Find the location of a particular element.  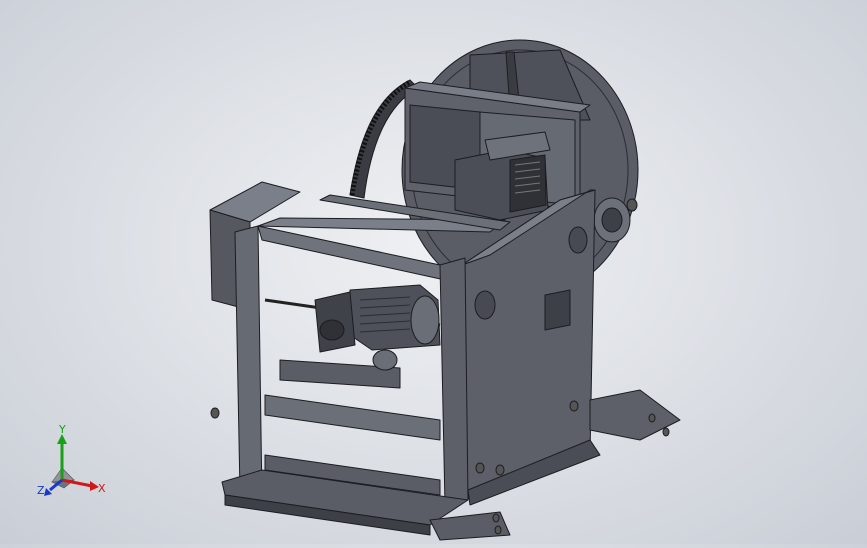

y-axis-label: Y is located at coordinates (62, 429).